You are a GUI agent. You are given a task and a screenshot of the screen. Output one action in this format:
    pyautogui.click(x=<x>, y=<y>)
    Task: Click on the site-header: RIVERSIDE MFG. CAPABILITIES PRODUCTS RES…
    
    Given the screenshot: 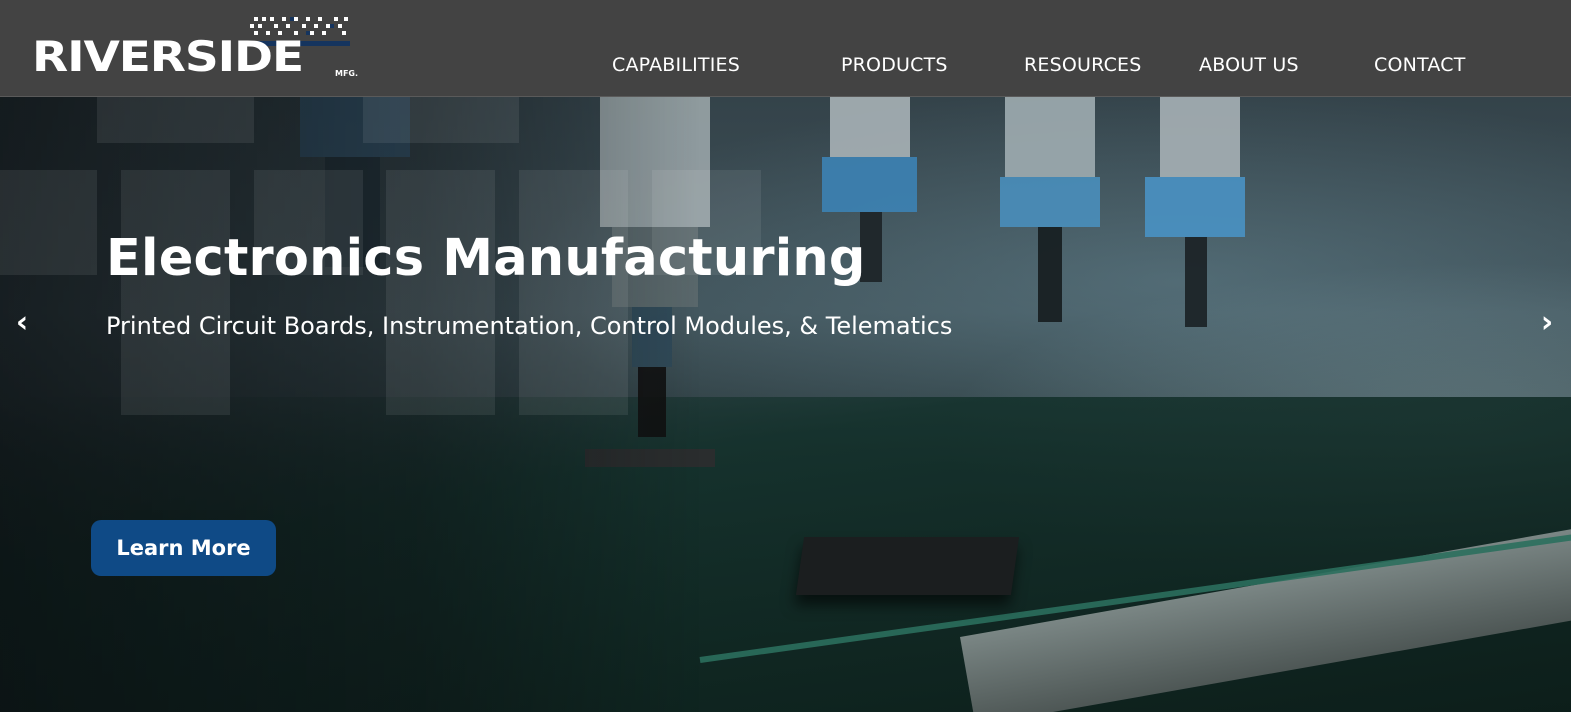 What is the action you would take?
    pyautogui.click(x=785, y=48)
    